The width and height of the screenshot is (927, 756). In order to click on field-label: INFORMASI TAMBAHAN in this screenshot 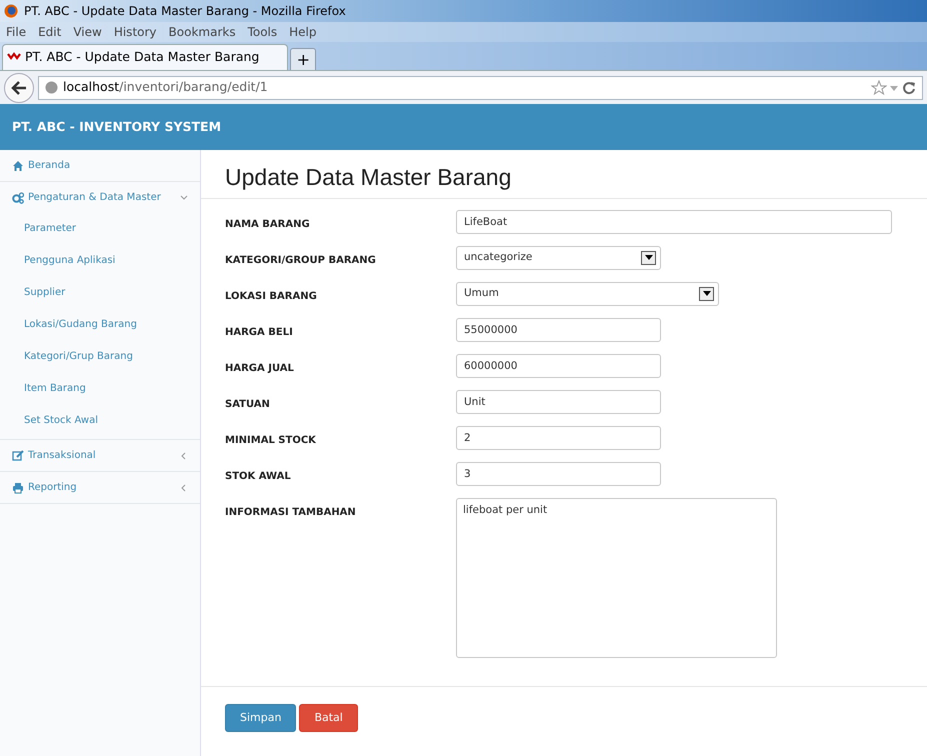, I will do `click(291, 513)`.